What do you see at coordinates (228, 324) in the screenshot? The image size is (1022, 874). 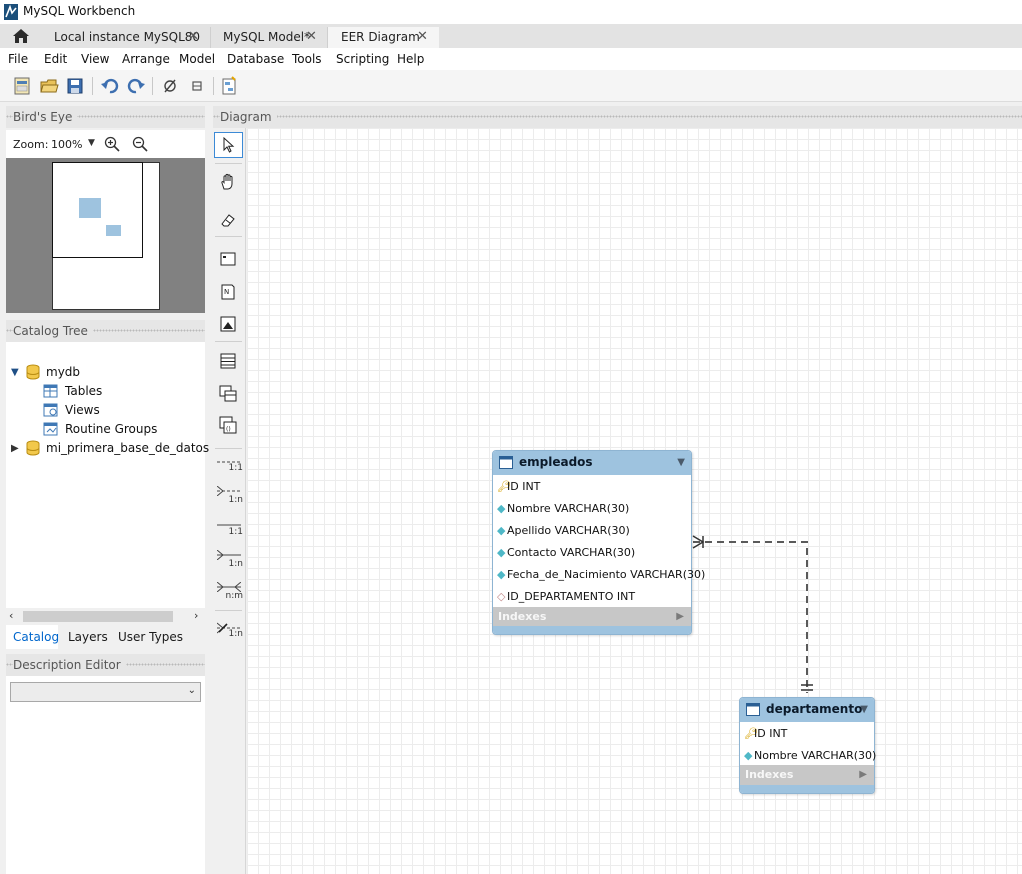 I see `image-icon` at bounding box center [228, 324].